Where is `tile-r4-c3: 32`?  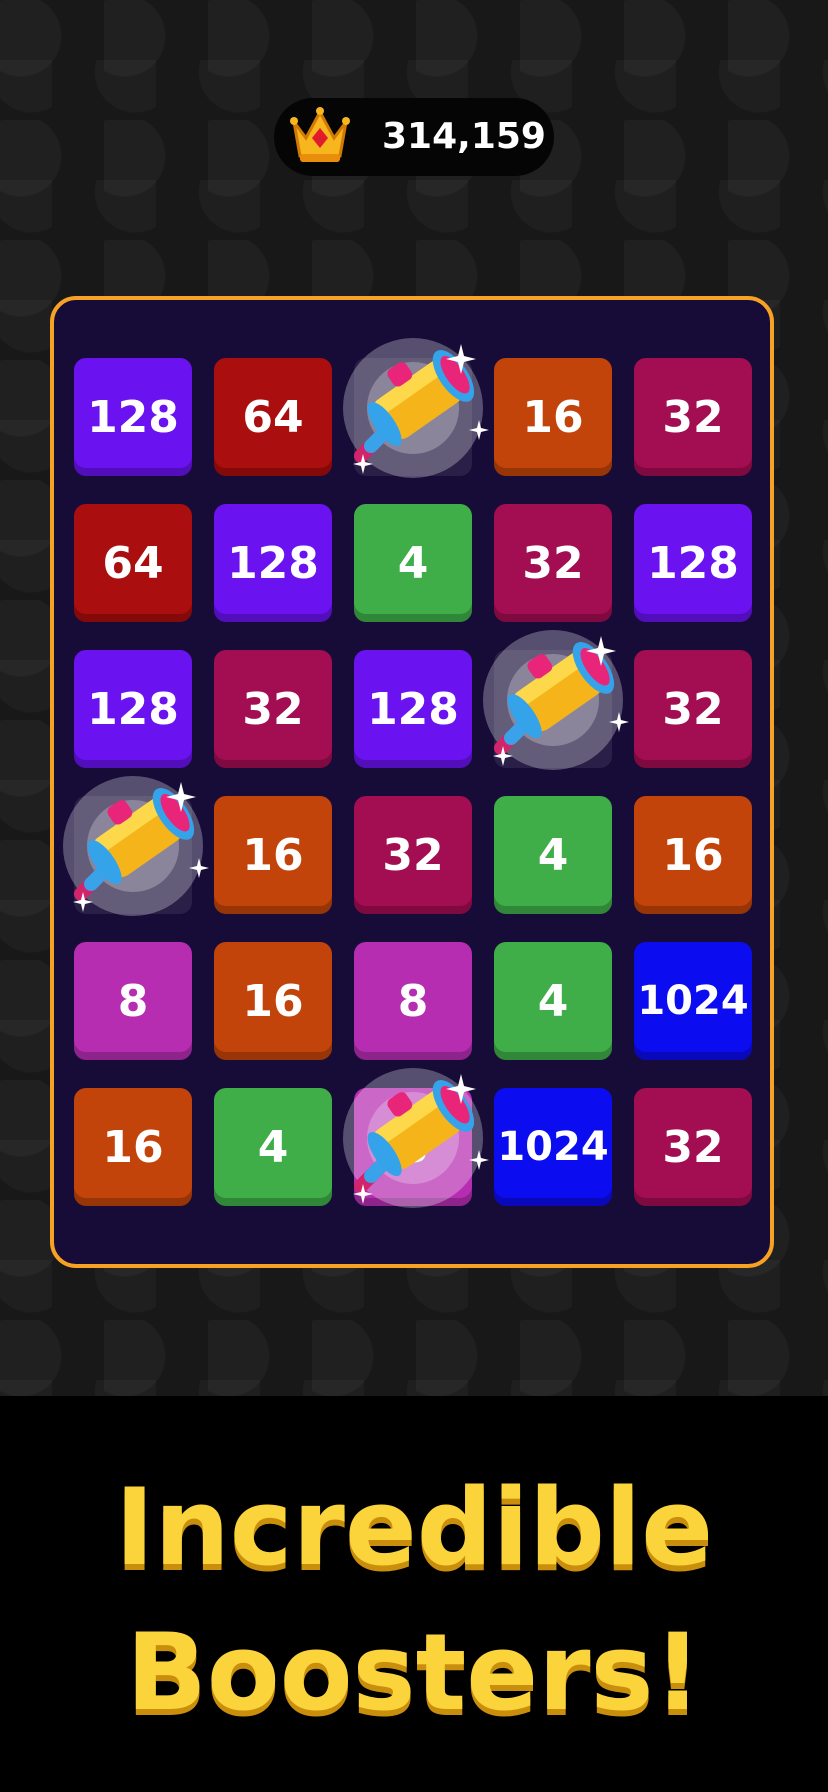 tile-r4-c3: 32 is located at coordinates (413, 855).